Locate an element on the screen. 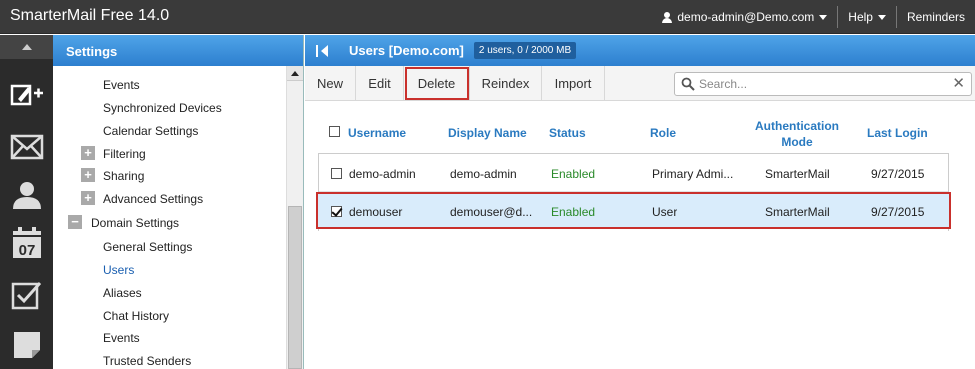 This screenshot has width=975, height=369. notes-icon is located at coordinates (26, 345).